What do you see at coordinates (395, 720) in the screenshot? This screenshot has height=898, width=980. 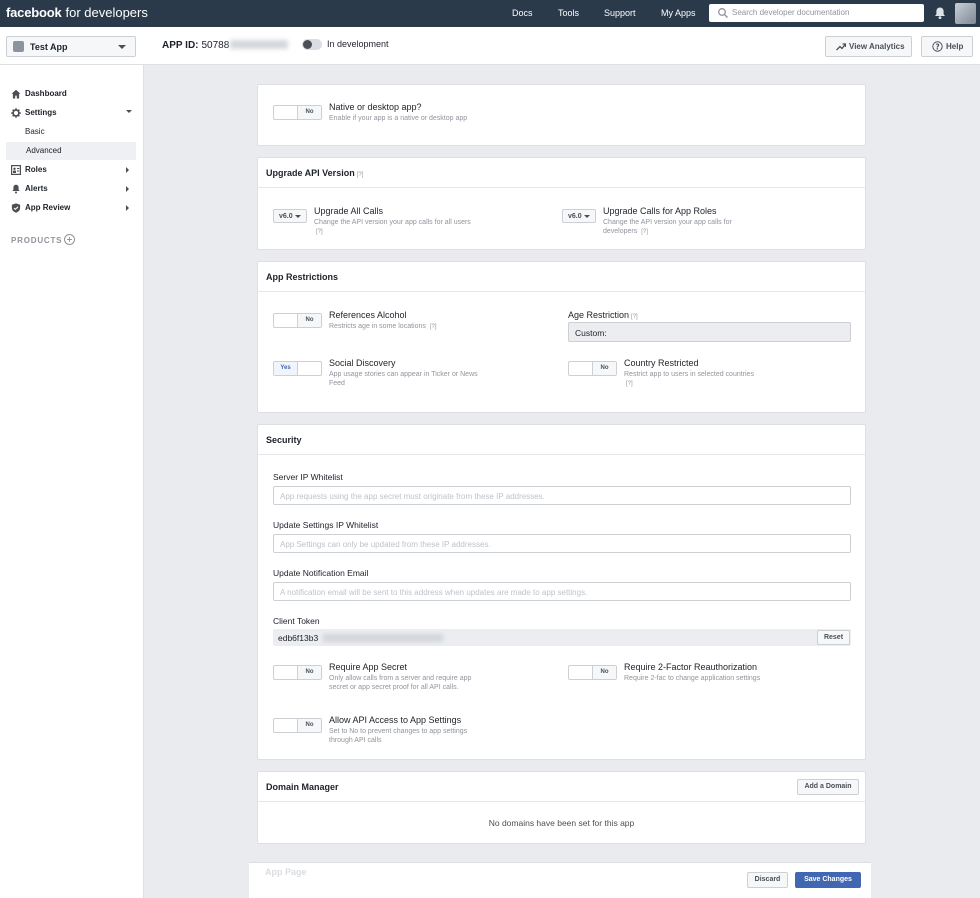 I see `api-access-settings-title: Allow API Access to App Settings` at bounding box center [395, 720].